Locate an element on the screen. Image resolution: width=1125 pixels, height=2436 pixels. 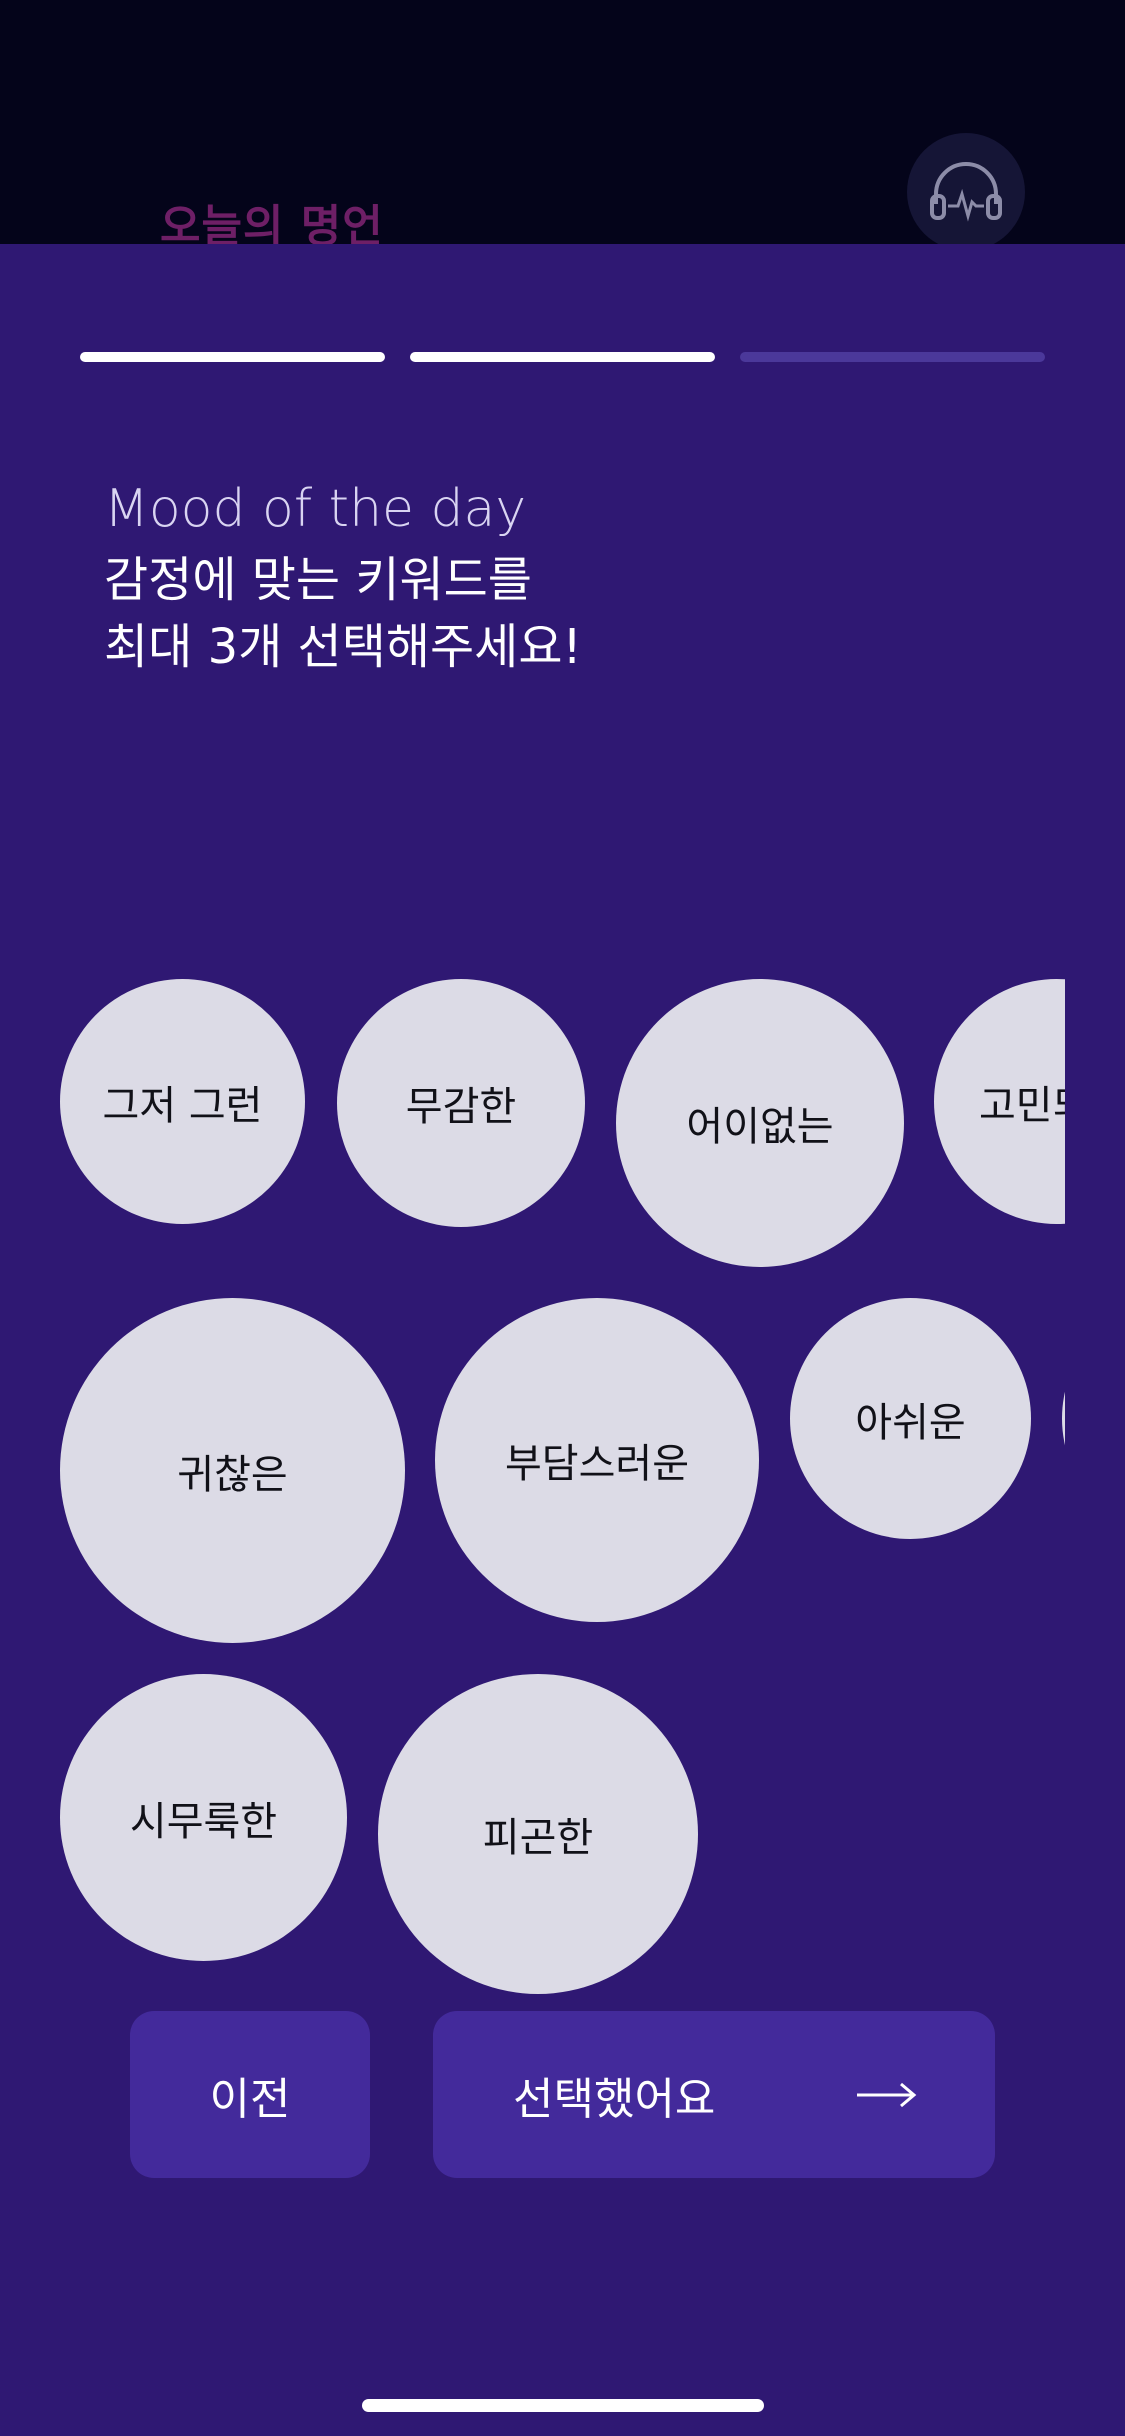
subtitle: Mood of the day is located at coordinates (315, 509).